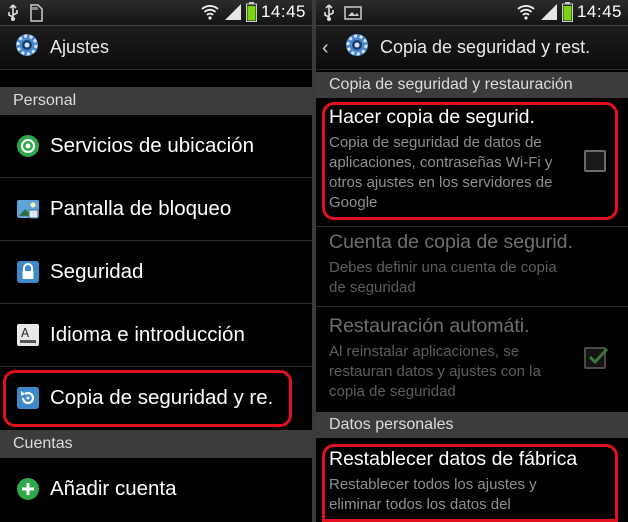 The image size is (628, 522). I want to click on pref-title: Cuenta de copia de segurid., so click(451, 242).